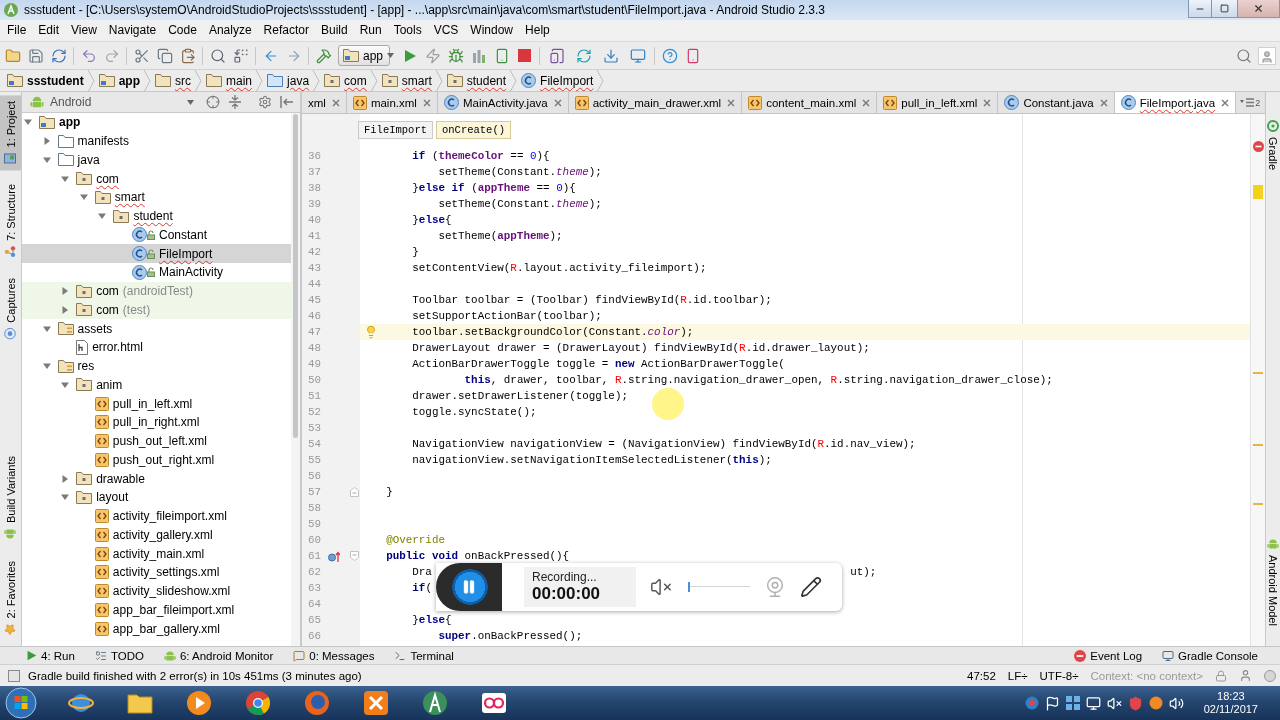 The height and width of the screenshot is (720, 1280). What do you see at coordinates (493, 703) in the screenshot?
I see `two-circles-icon` at bounding box center [493, 703].